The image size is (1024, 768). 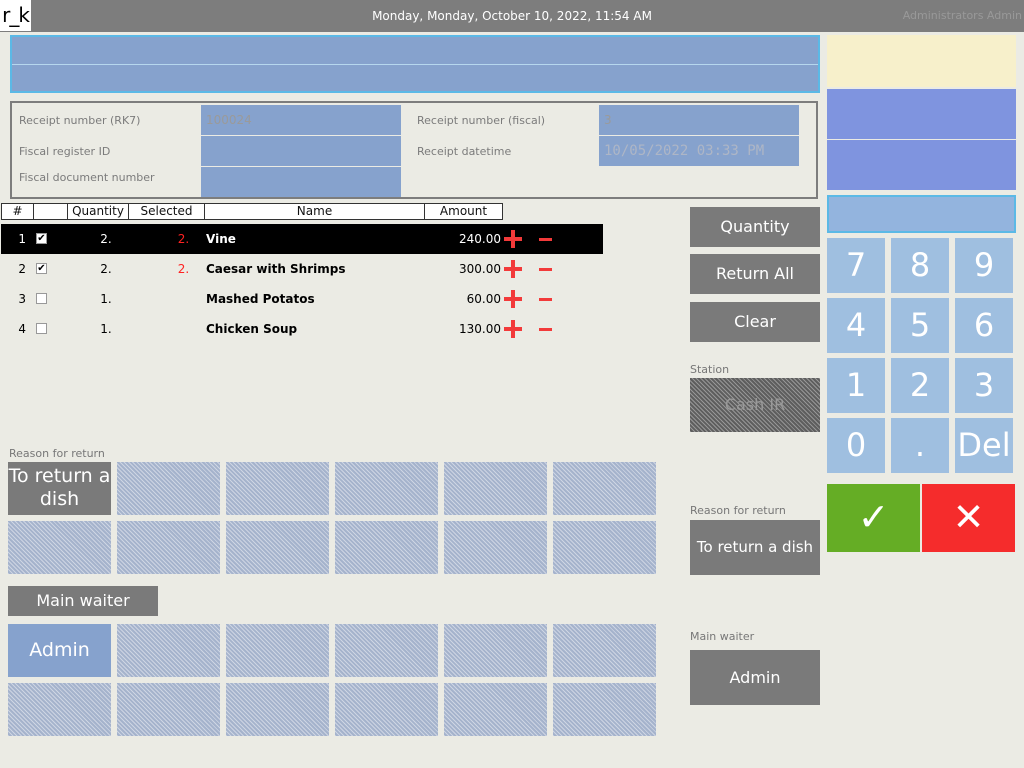 What do you see at coordinates (260, 299) in the screenshot?
I see `row-name: Mashed Potatos` at bounding box center [260, 299].